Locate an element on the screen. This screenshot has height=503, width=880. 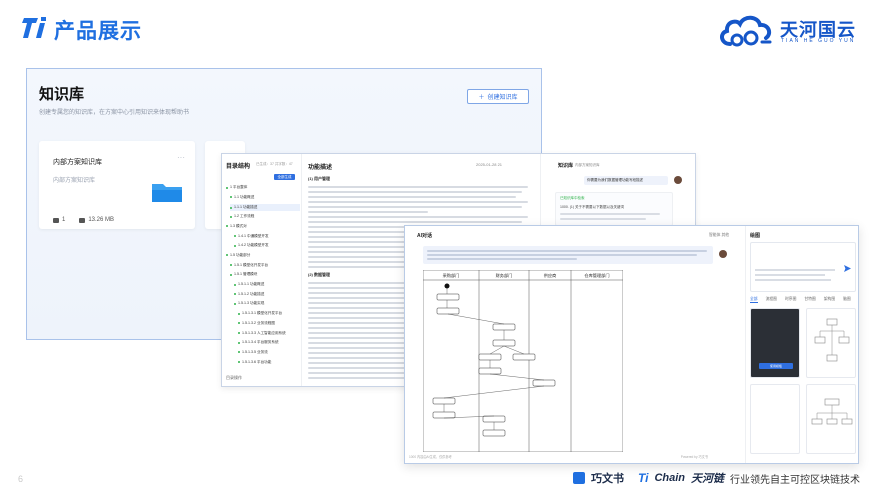
user-prompt is located at coordinates (568, 255).